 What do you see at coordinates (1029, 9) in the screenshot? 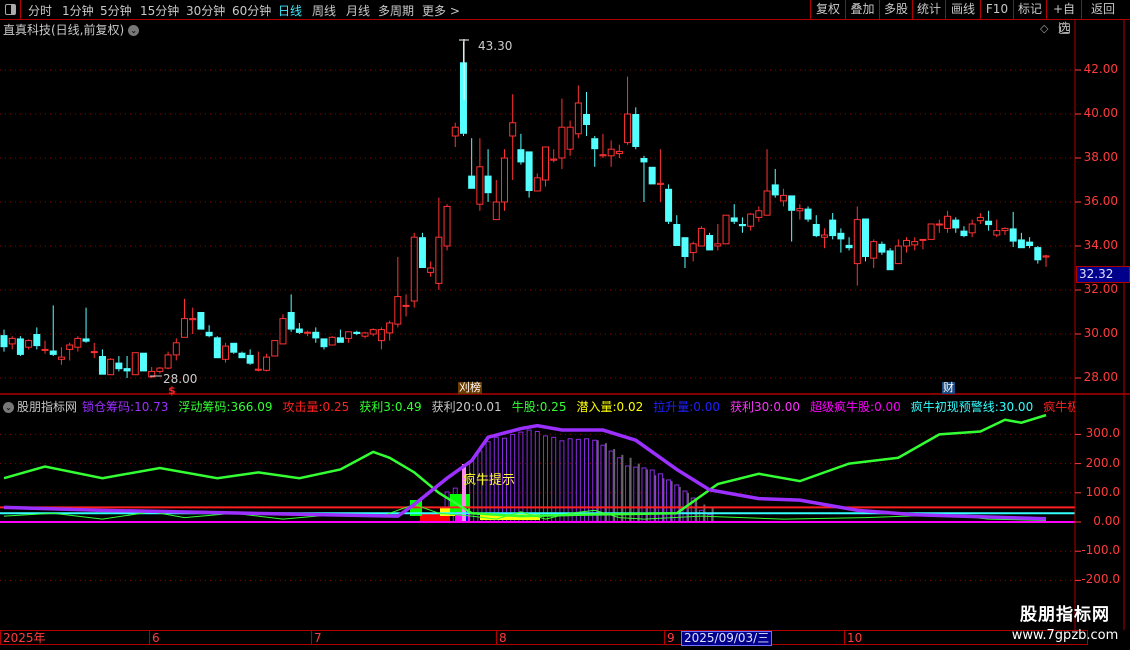
I see `toolbar-button: 标记` at bounding box center [1029, 9].